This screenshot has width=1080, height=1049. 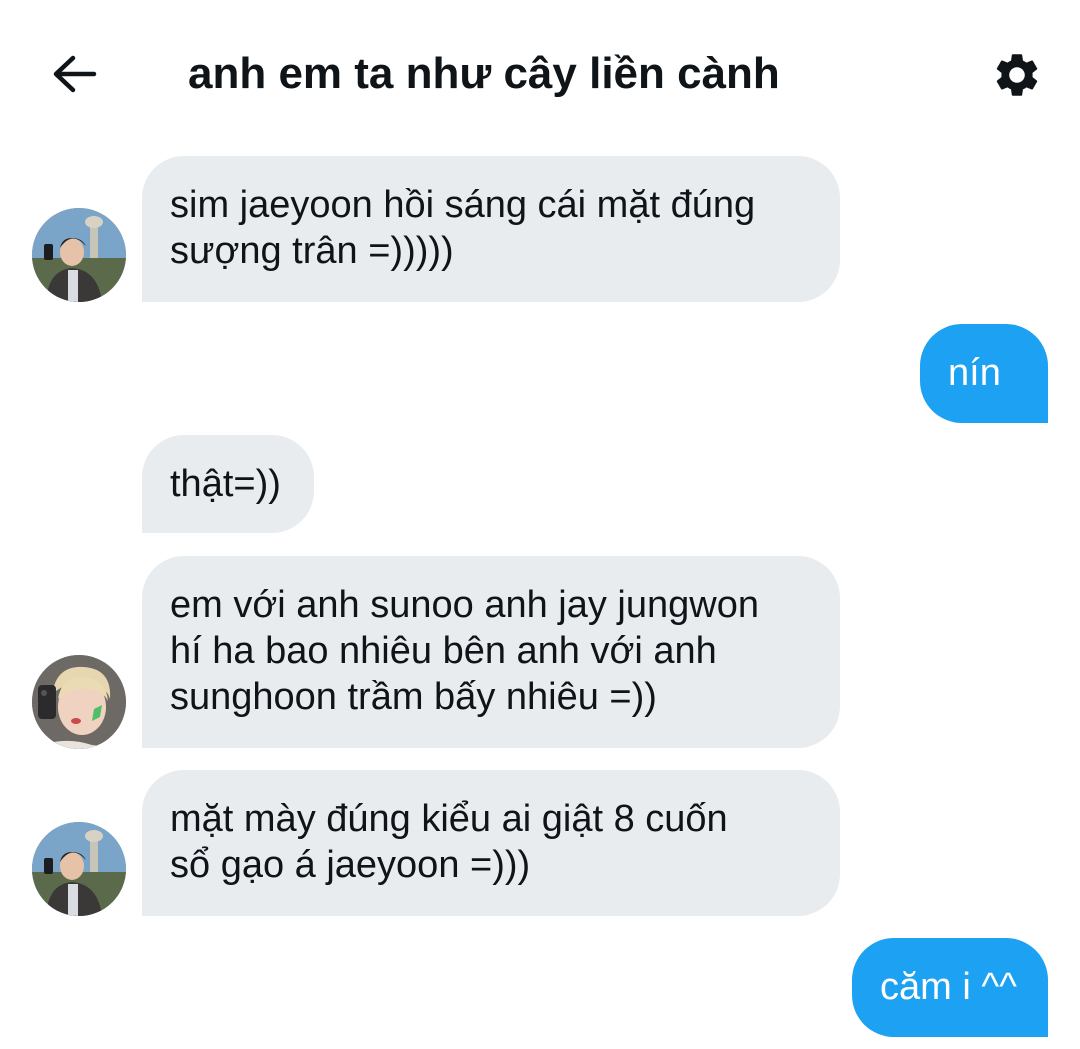 I want to click on message-text-line: căm i ^^, so click(x=949, y=987).